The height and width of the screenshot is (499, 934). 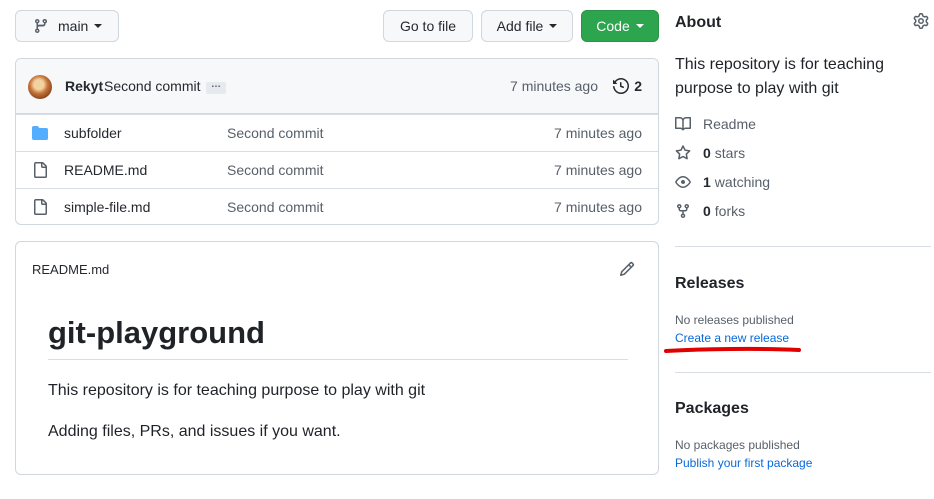 I want to click on add-file-button: Add file, so click(x=527, y=26).